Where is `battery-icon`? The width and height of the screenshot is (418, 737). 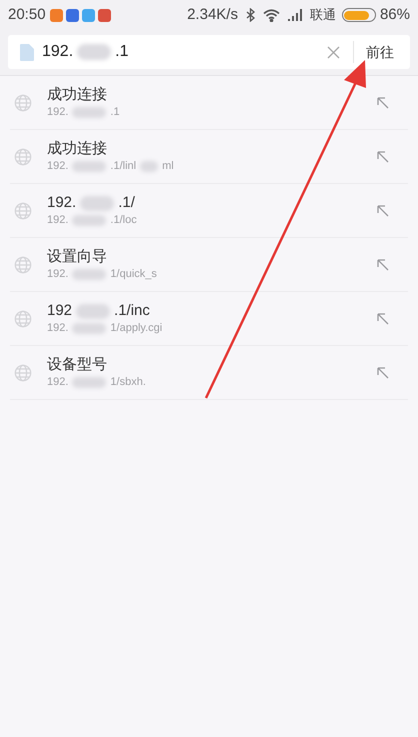 battery-icon is located at coordinates (359, 15).